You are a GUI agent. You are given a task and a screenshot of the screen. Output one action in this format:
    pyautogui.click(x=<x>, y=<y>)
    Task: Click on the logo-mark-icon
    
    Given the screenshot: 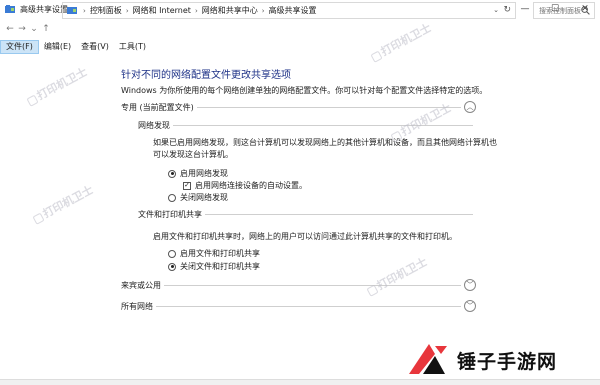 What is the action you would take?
    pyautogui.click(x=428, y=360)
    